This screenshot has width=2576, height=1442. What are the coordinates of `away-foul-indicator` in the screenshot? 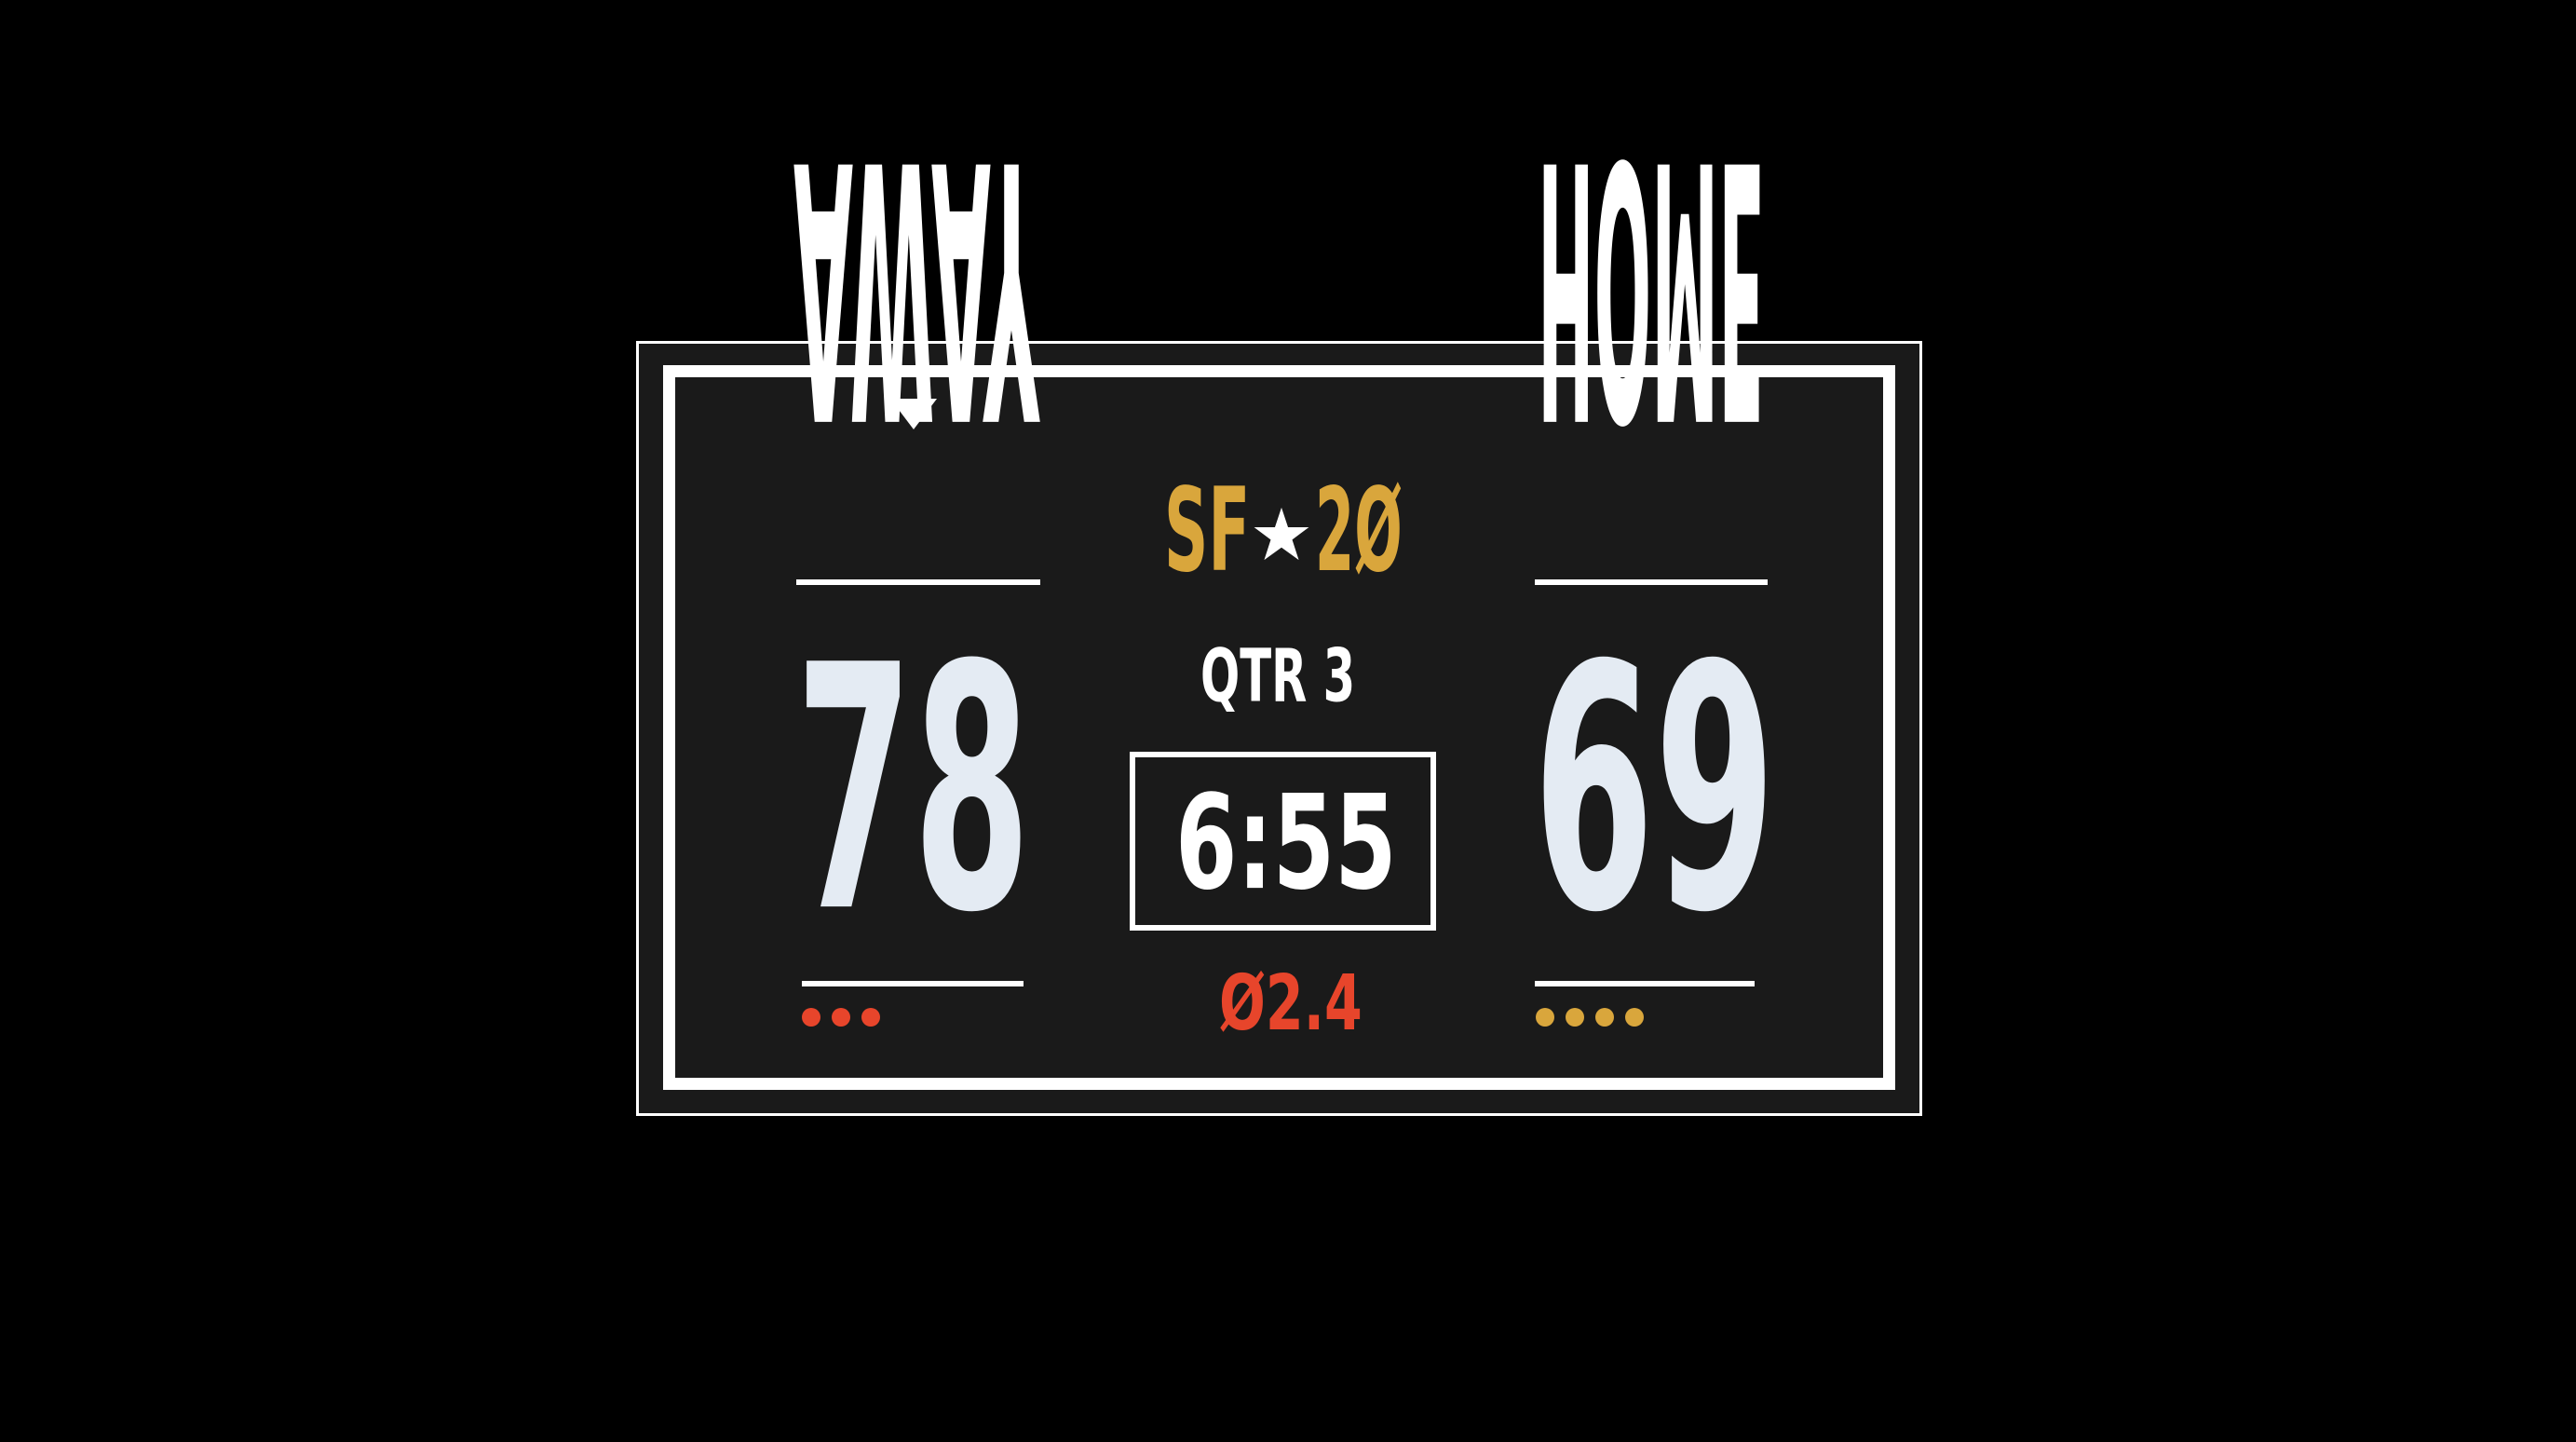 It's located at (841, 1017).